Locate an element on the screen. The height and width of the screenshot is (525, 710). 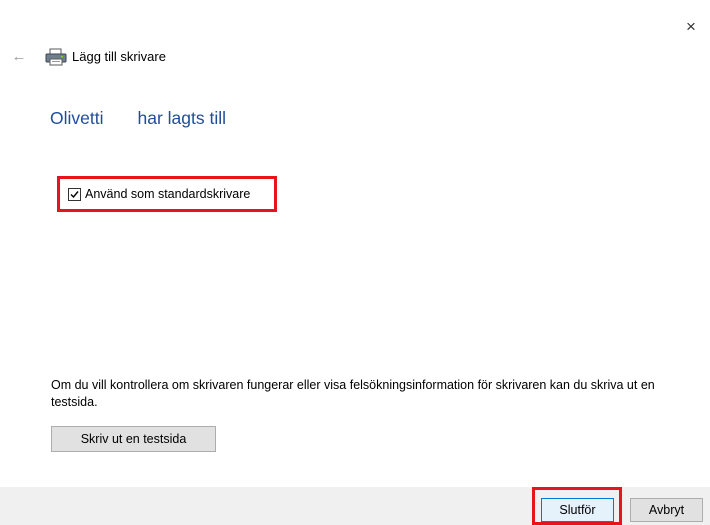
print-test-page-button: Skriv ut en testsida is located at coordinates (133, 439).